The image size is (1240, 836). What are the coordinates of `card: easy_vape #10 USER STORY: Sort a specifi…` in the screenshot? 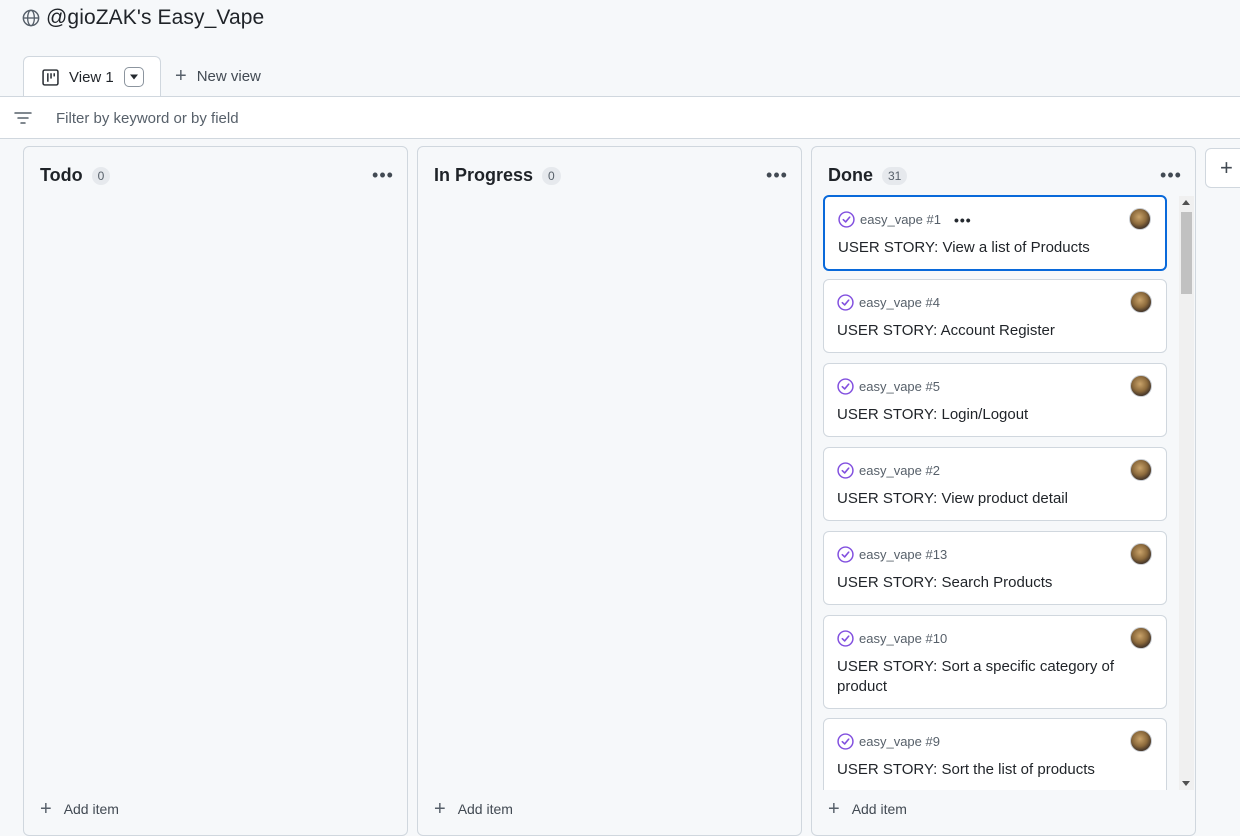 It's located at (995, 662).